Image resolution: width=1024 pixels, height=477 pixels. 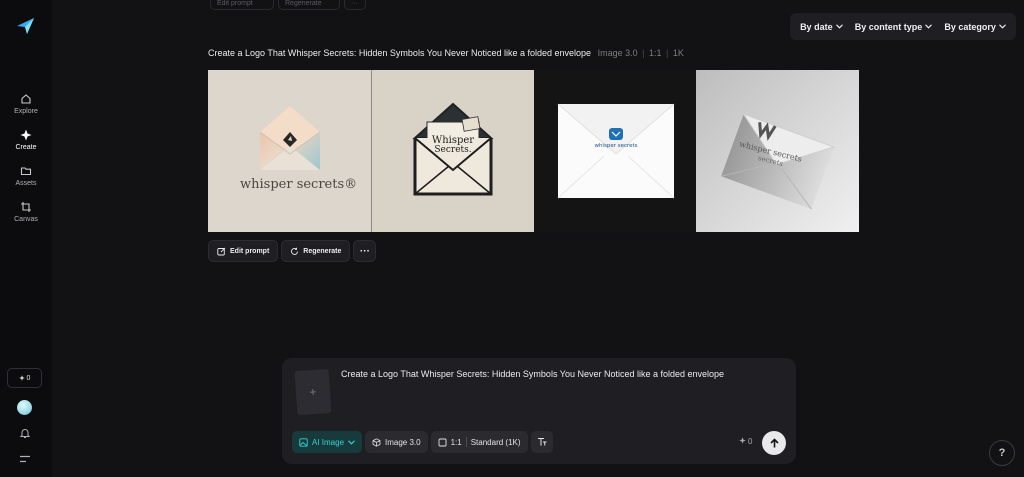 I want to click on arrow-up-icon, so click(x=774, y=442).